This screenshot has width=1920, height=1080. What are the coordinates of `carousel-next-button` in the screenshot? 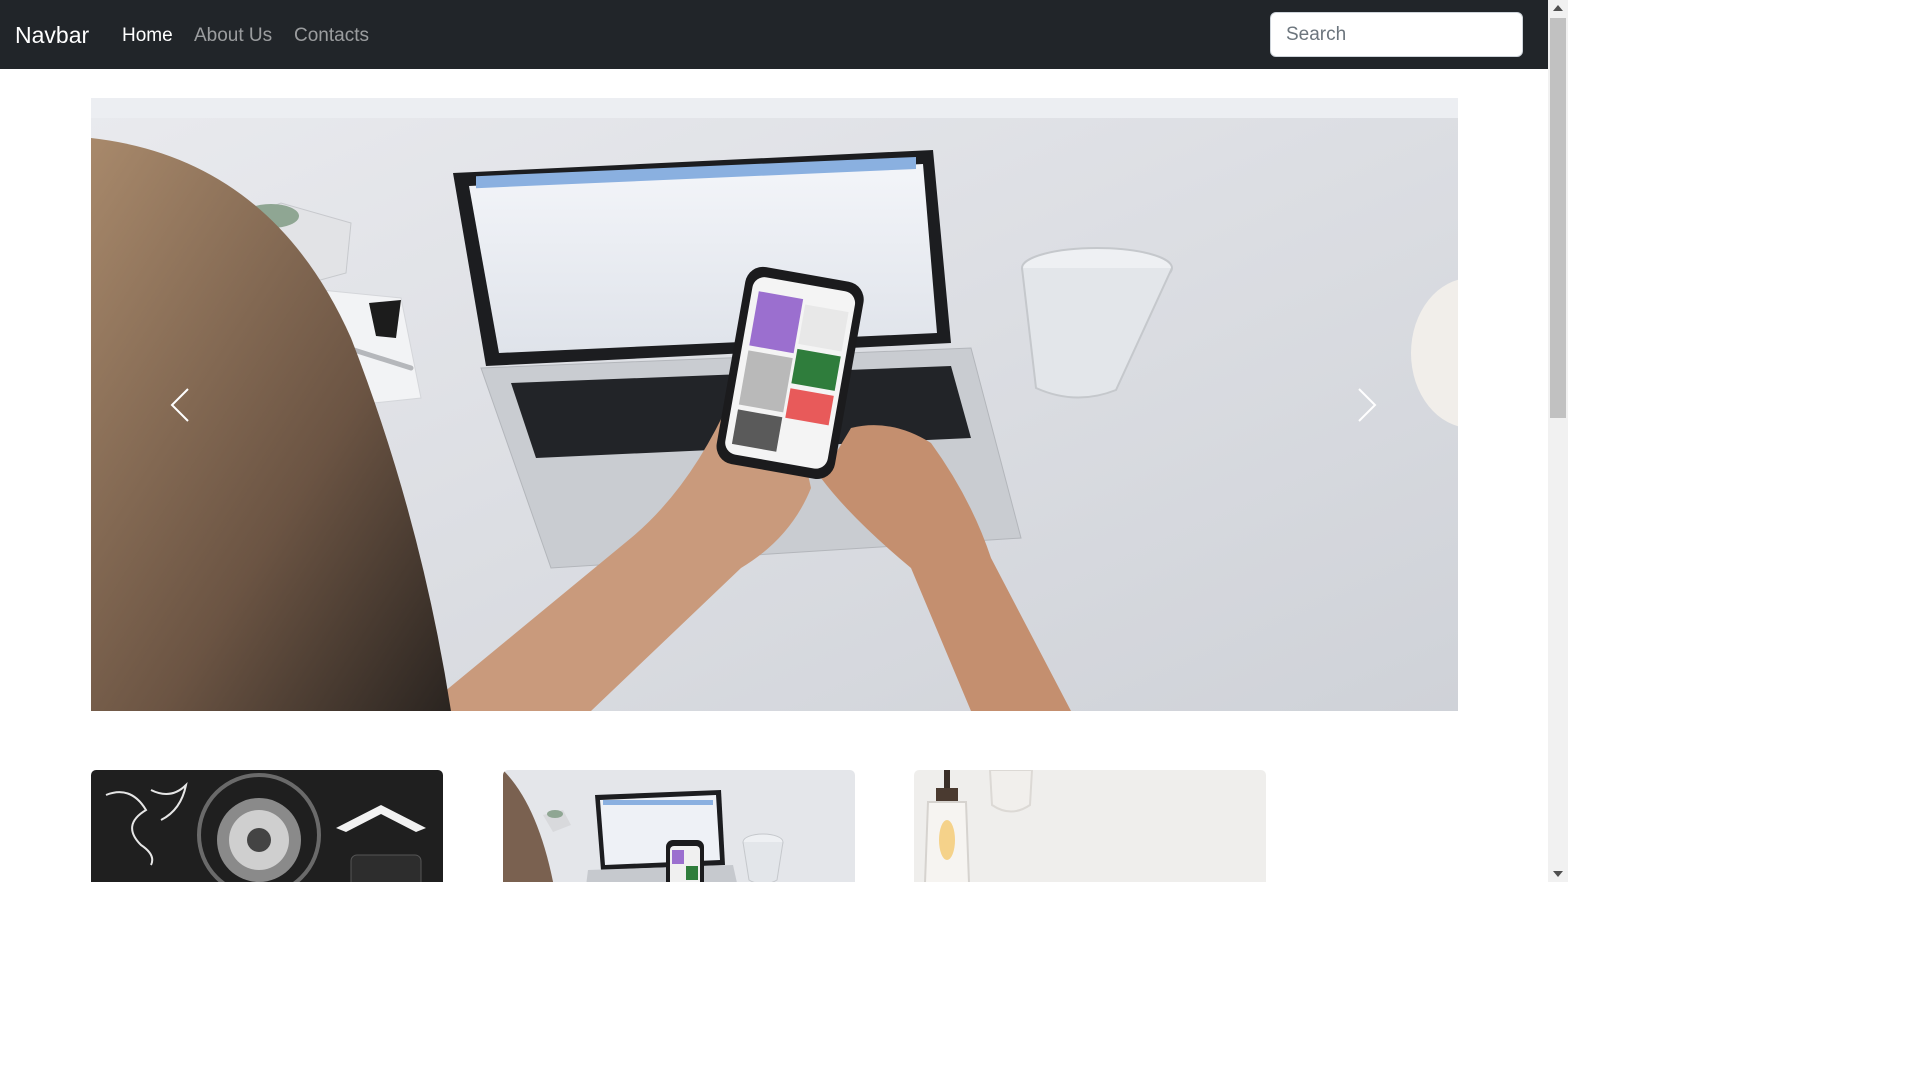 It's located at (1368, 404).